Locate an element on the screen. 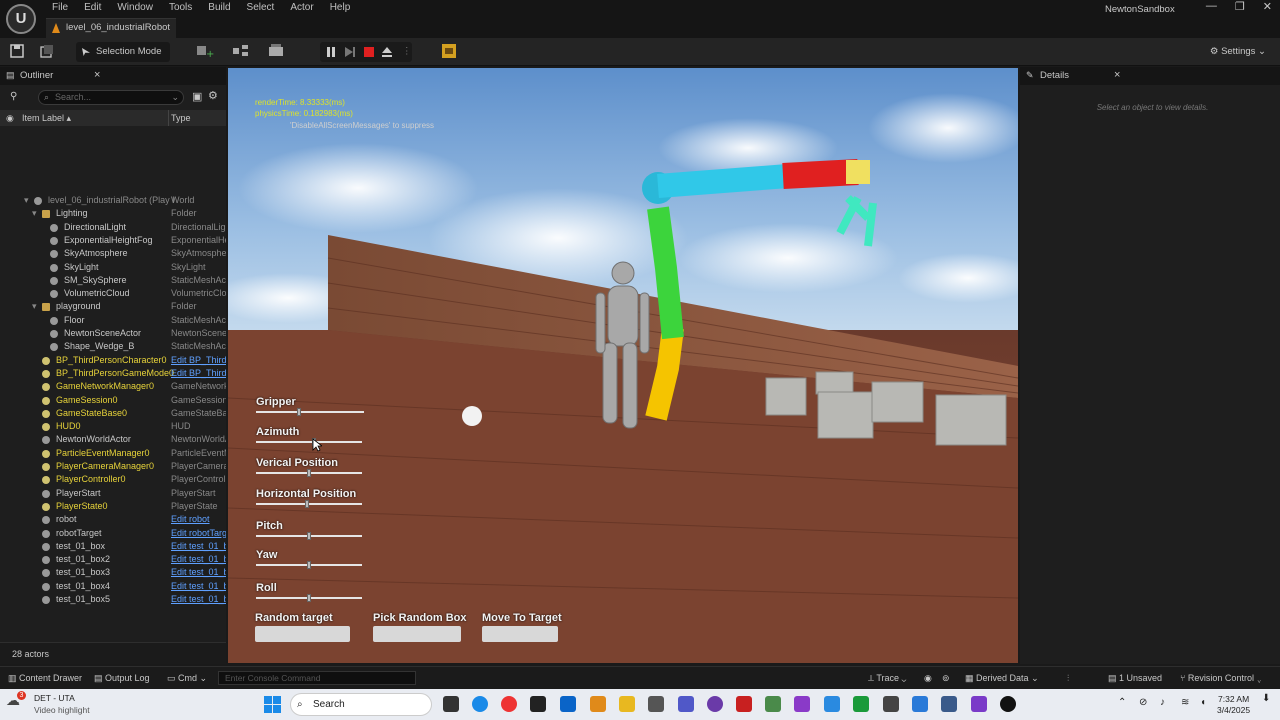 The height and width of the screenshot is (720, 1280). outliner-row: ▾ Lighting Folder is located at coordinates (113, 213).